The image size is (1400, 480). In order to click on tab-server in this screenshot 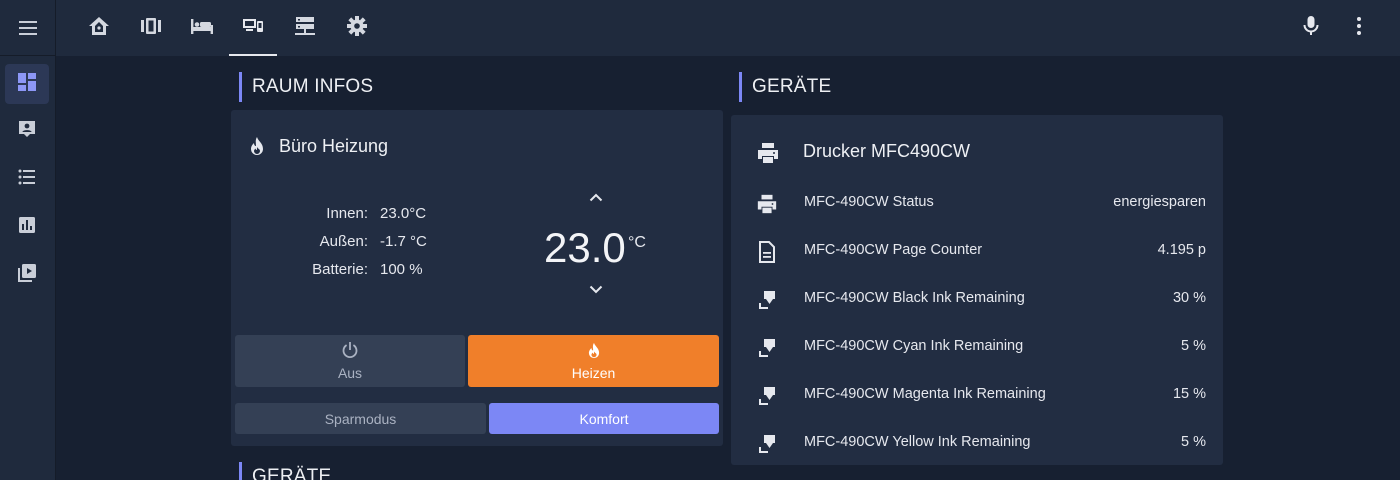, I will do `click(305, 28)`.